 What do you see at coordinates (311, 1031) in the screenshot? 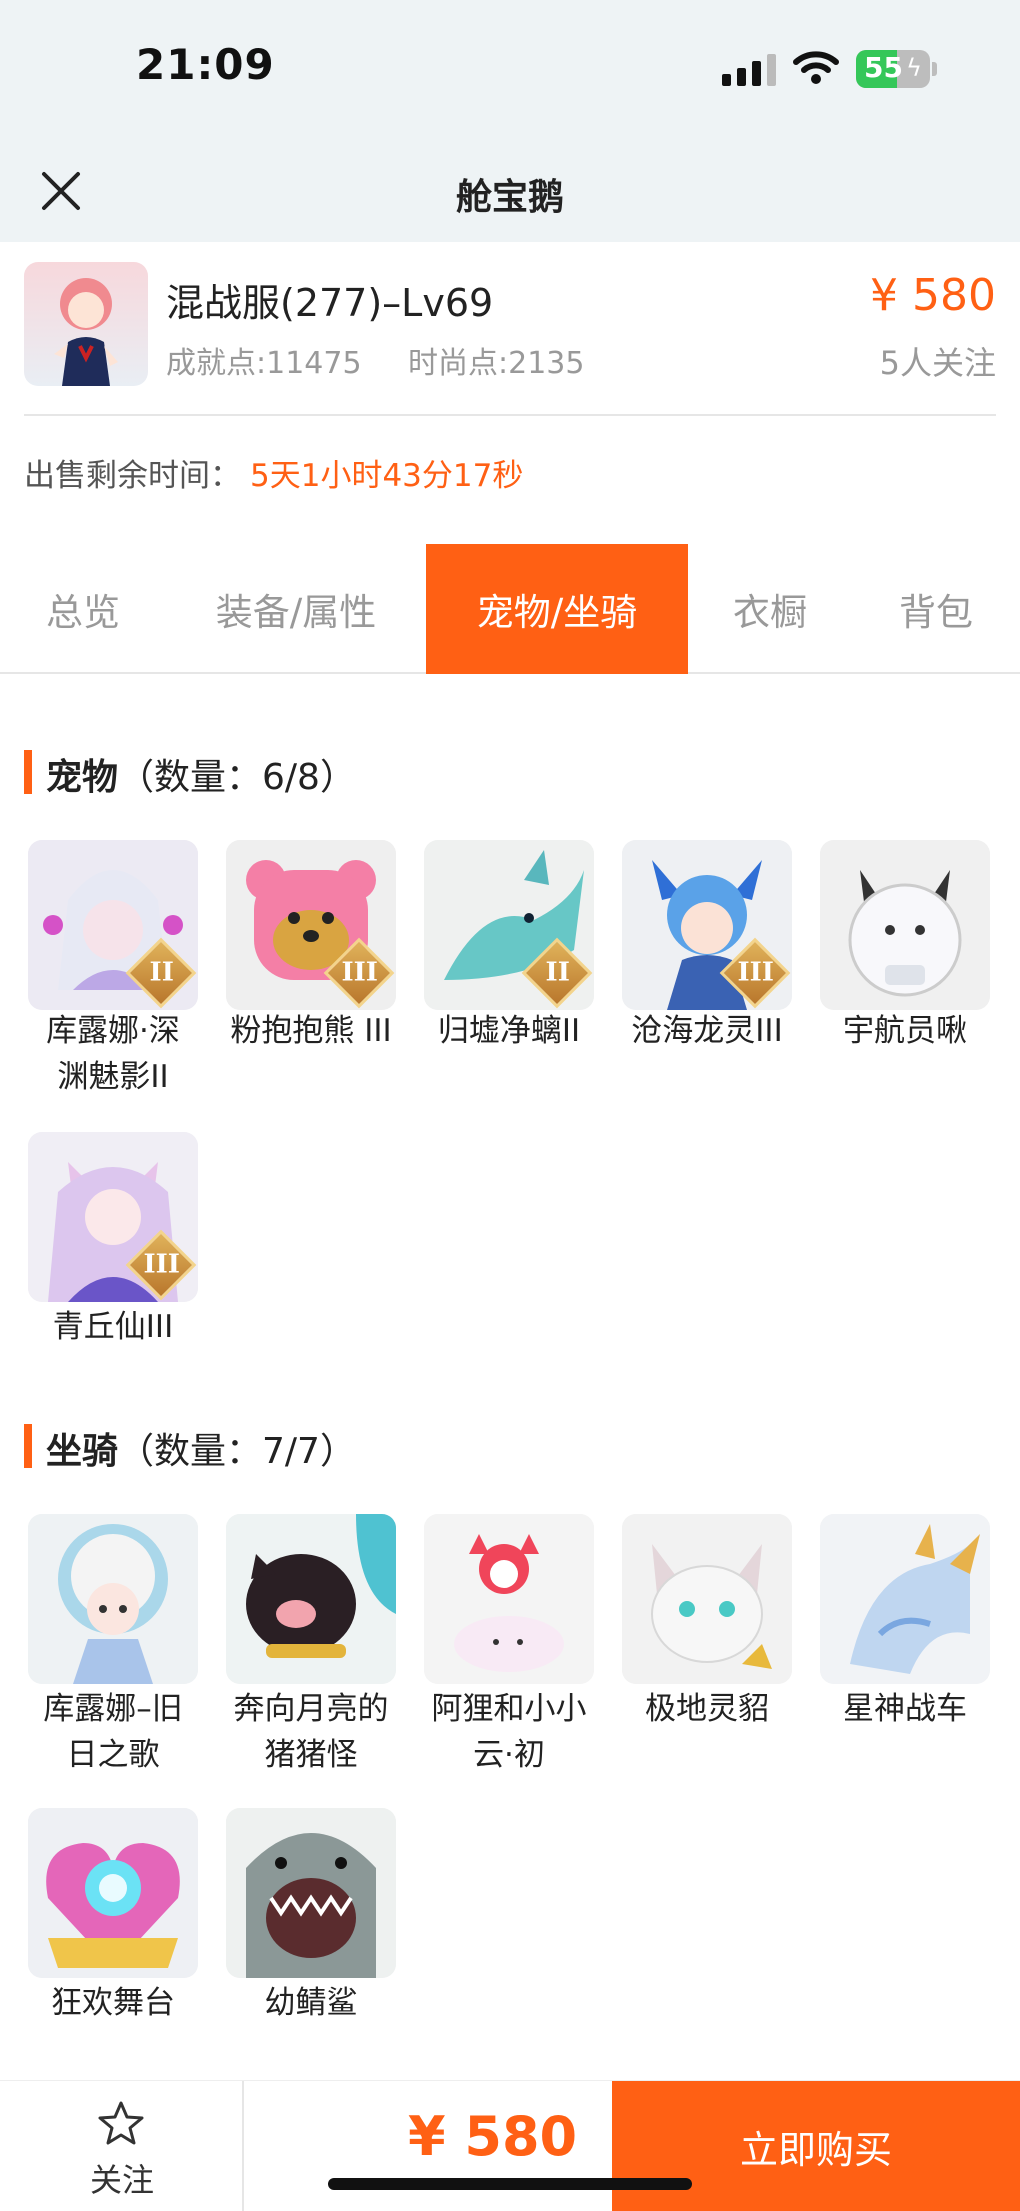
I see `pet-name: 粉抱抱熊 III` at bounding box center [311, 1031].